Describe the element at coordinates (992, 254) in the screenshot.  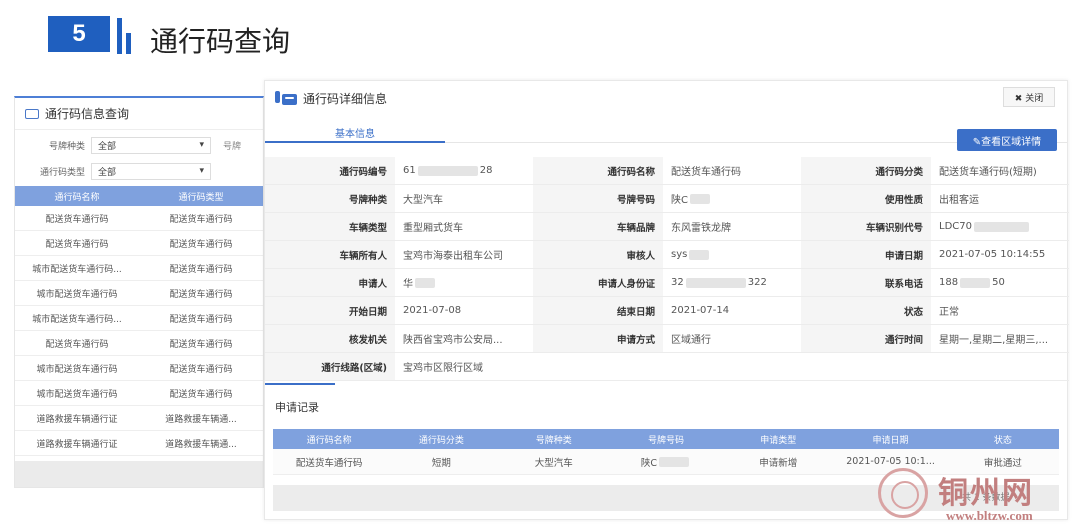
I see `value-text: 2021-07-05 10:14:55` at that location.